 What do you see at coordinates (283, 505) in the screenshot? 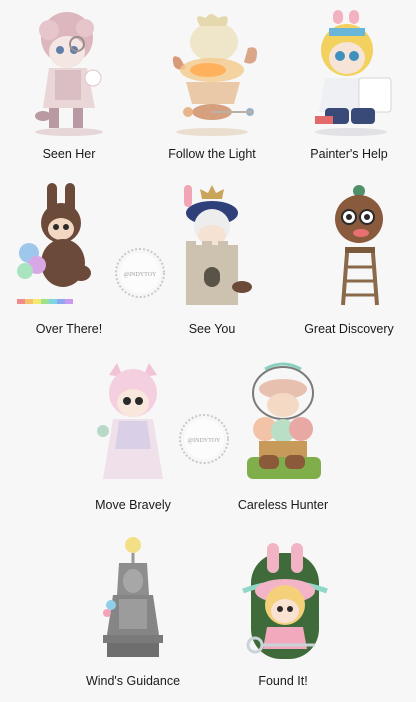
I see `figure-label: Careless Hunter` at bounding box center [283, 505].